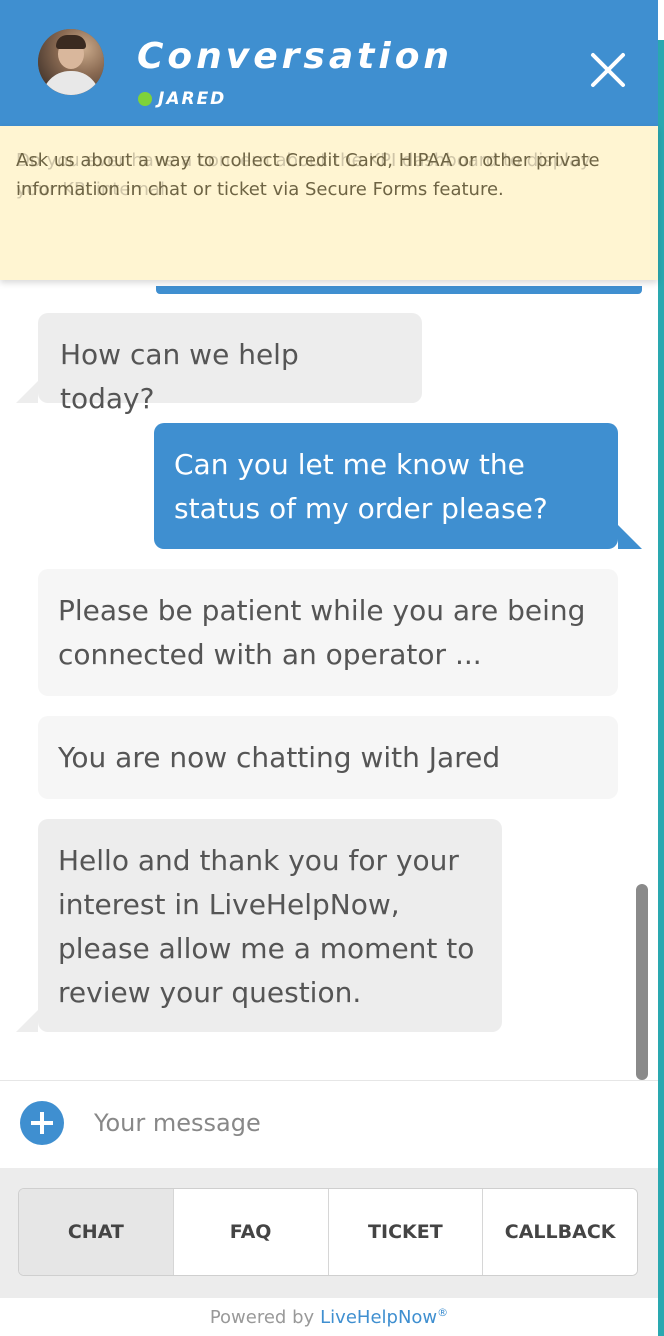 The image size is (664, 1336). I want to click on tab-chat: CHAT, so click(96, 1232).